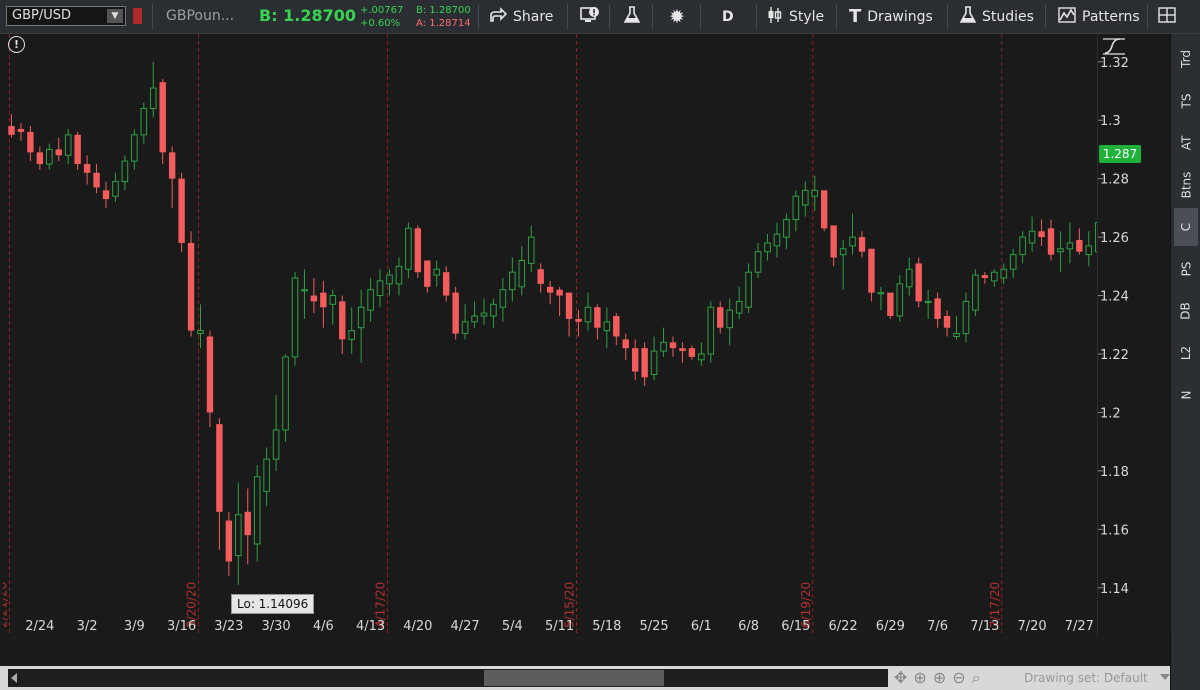  Describe the element at coordinates (795, 16) in the screenshot. I see `style-button: Style` at that location.